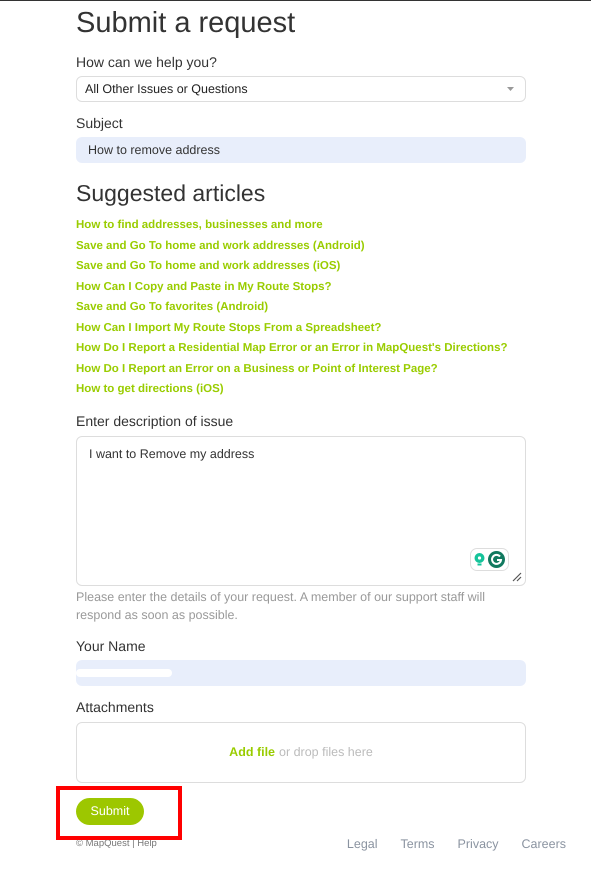 The height and width of the screenshot is (877, 591). What do you see at coordinates (301, 348) in the screenshot?
I see `article-link: How Do I Report a Residential Map Error or an Error in MapQuest's Directions?` at bounding box center [301, 348].